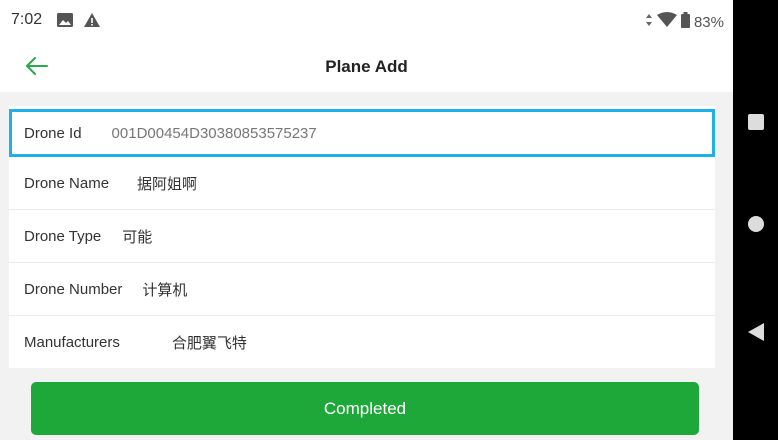  I want to click on bottom-action-area: Completed, so click(366, 406).